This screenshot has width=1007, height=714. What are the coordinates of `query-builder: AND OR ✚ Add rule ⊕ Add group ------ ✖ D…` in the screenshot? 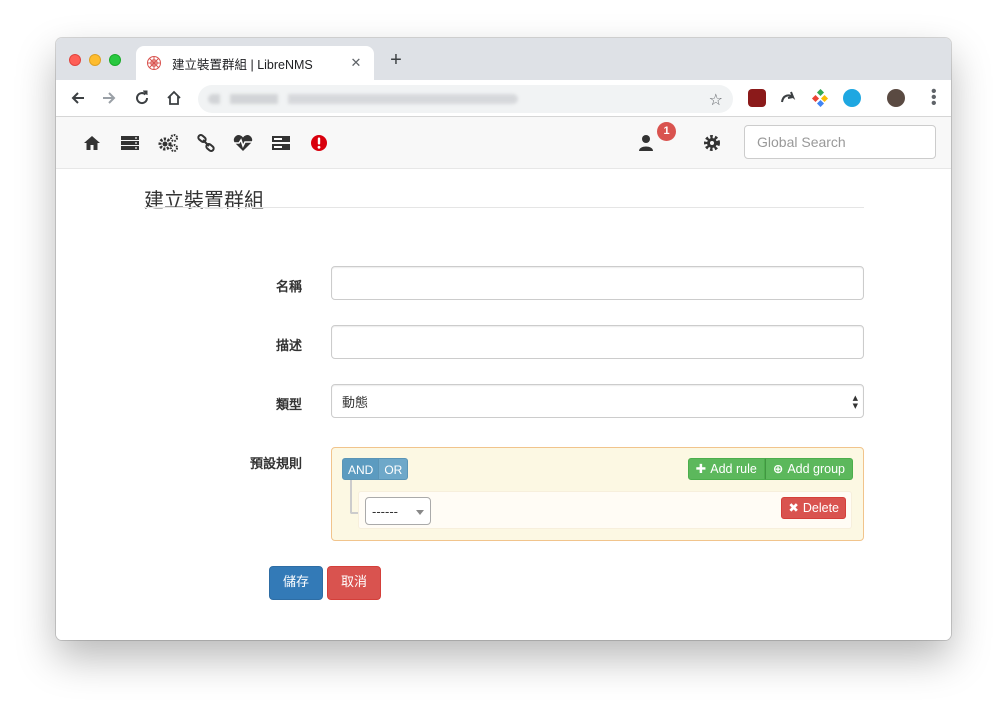 It's located at (597, 494).